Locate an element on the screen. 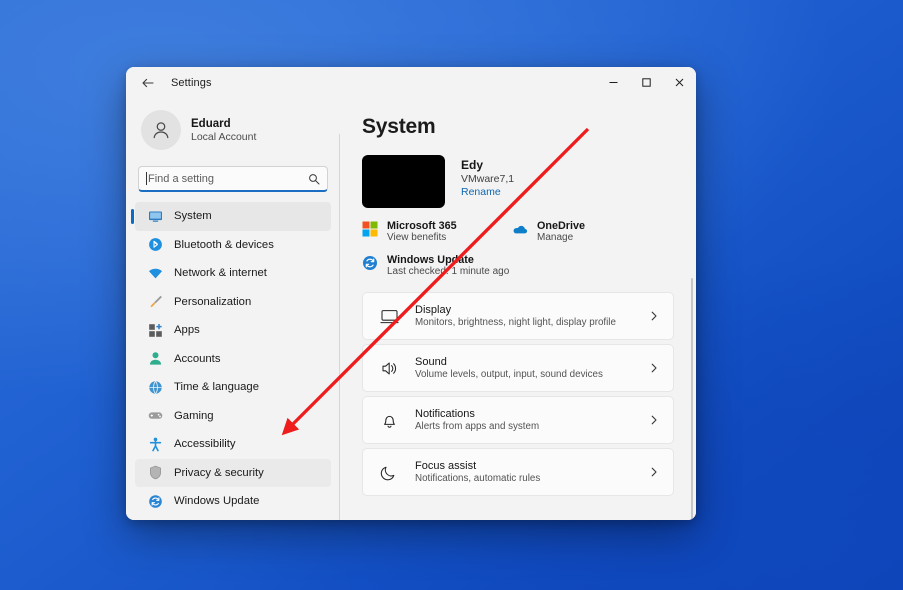  rename-link: Rename is located at coordinates (487, 192).